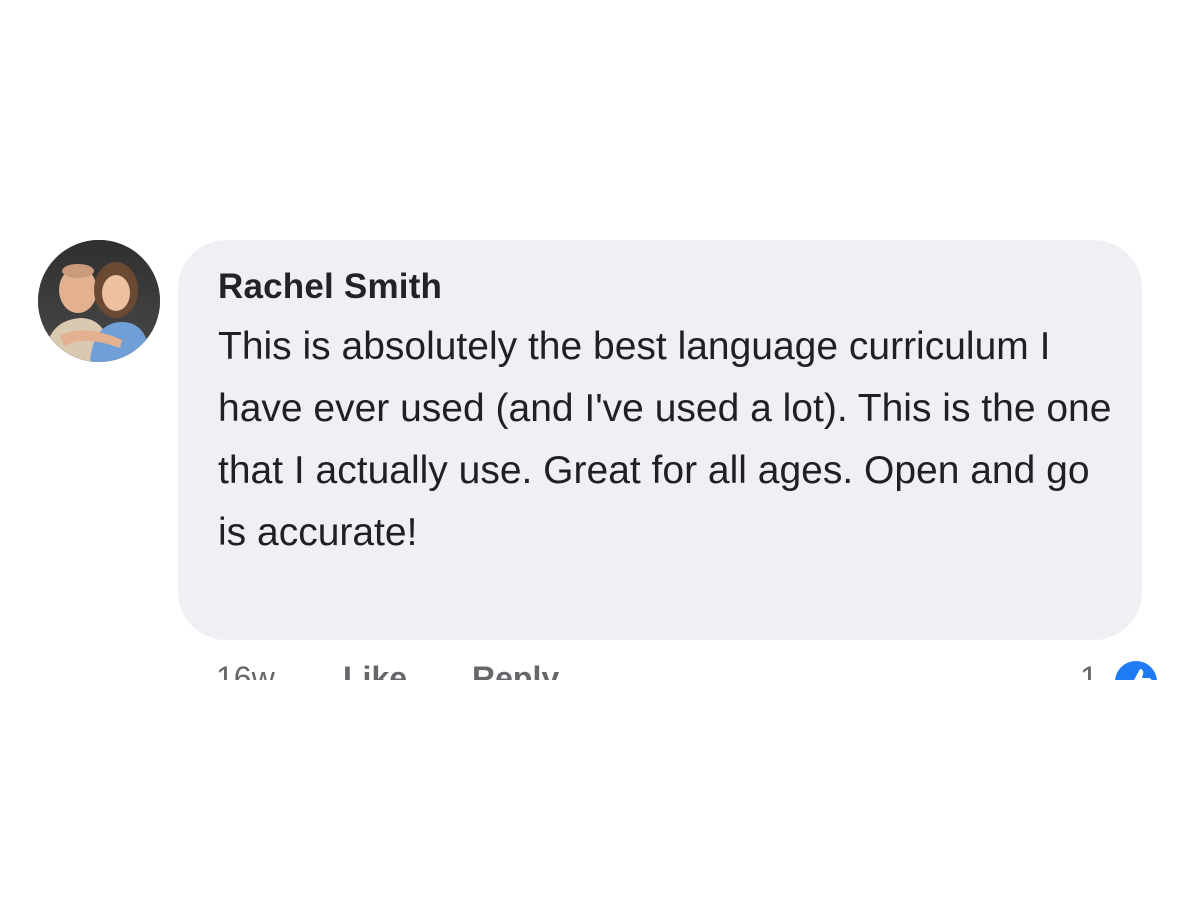 This screenshot has width=1200, height=900. I want to click on avatar, so click(99, 301).